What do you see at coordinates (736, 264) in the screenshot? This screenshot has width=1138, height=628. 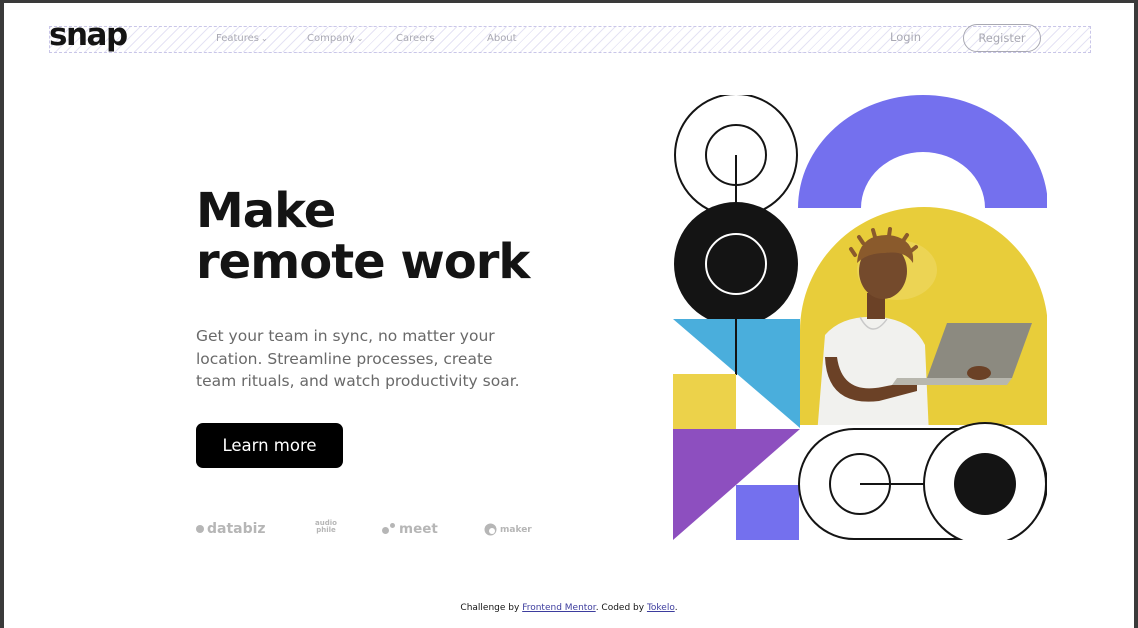 I see `black-circle-shape` at bounding box center [736, 264].